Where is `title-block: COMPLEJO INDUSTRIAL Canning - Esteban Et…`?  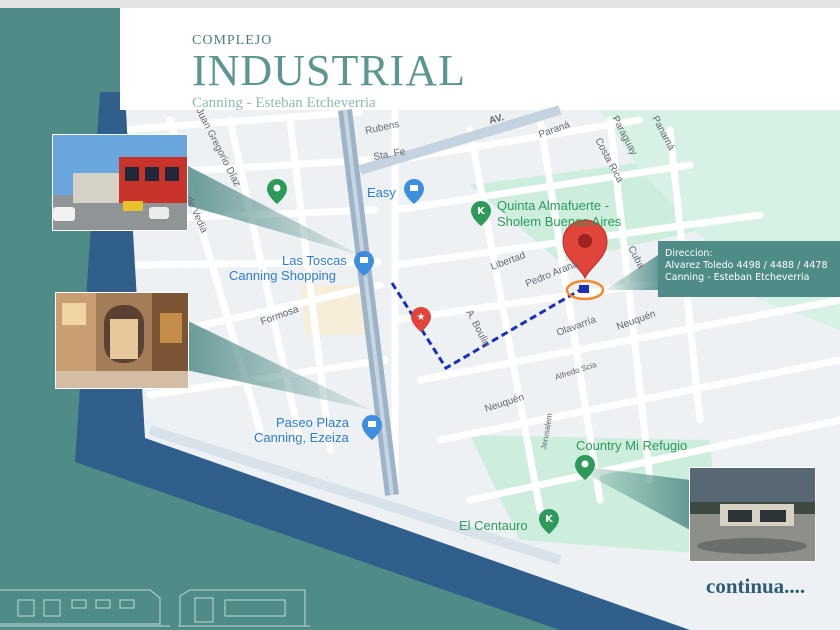 title-block: COMPLEJO INDUSTRIAL Canning - Esteban Et… is located at coordinates (329, 72).